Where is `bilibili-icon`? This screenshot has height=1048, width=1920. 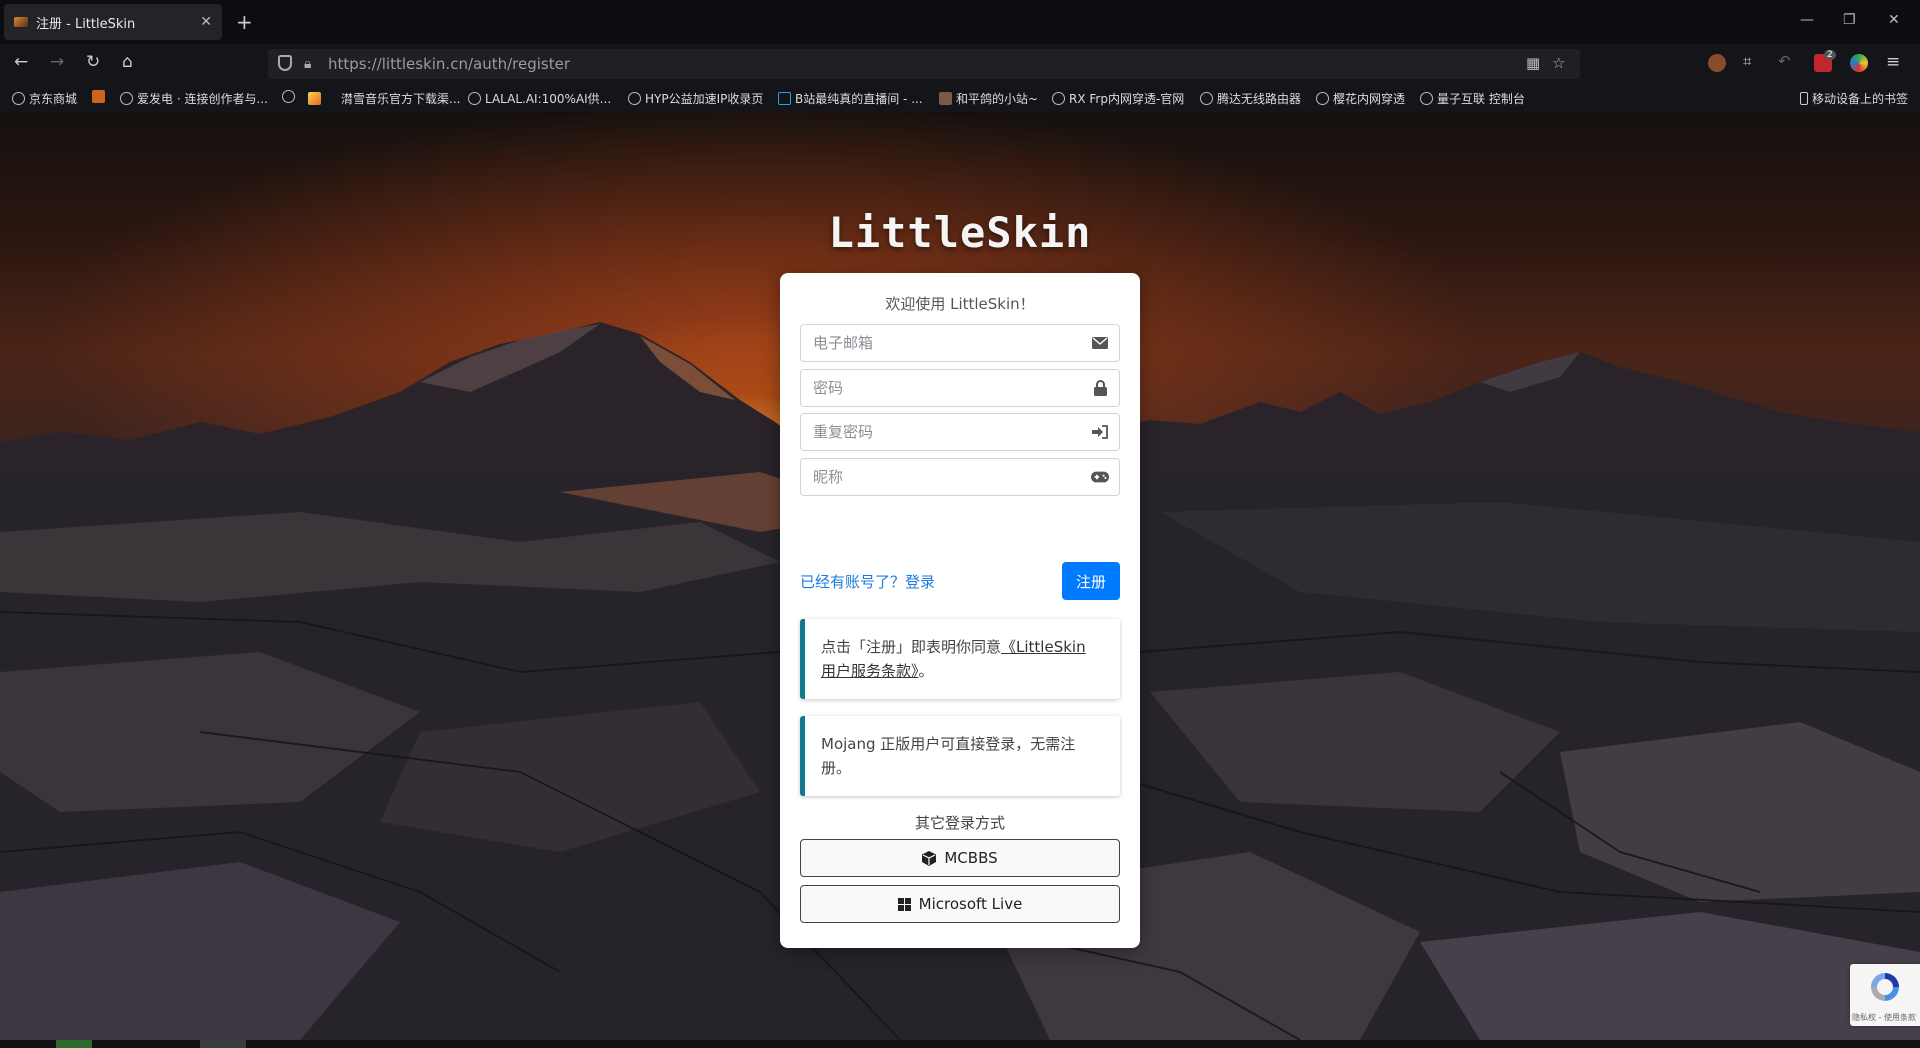
bilibili-icon is located at coordinates (784, 98).